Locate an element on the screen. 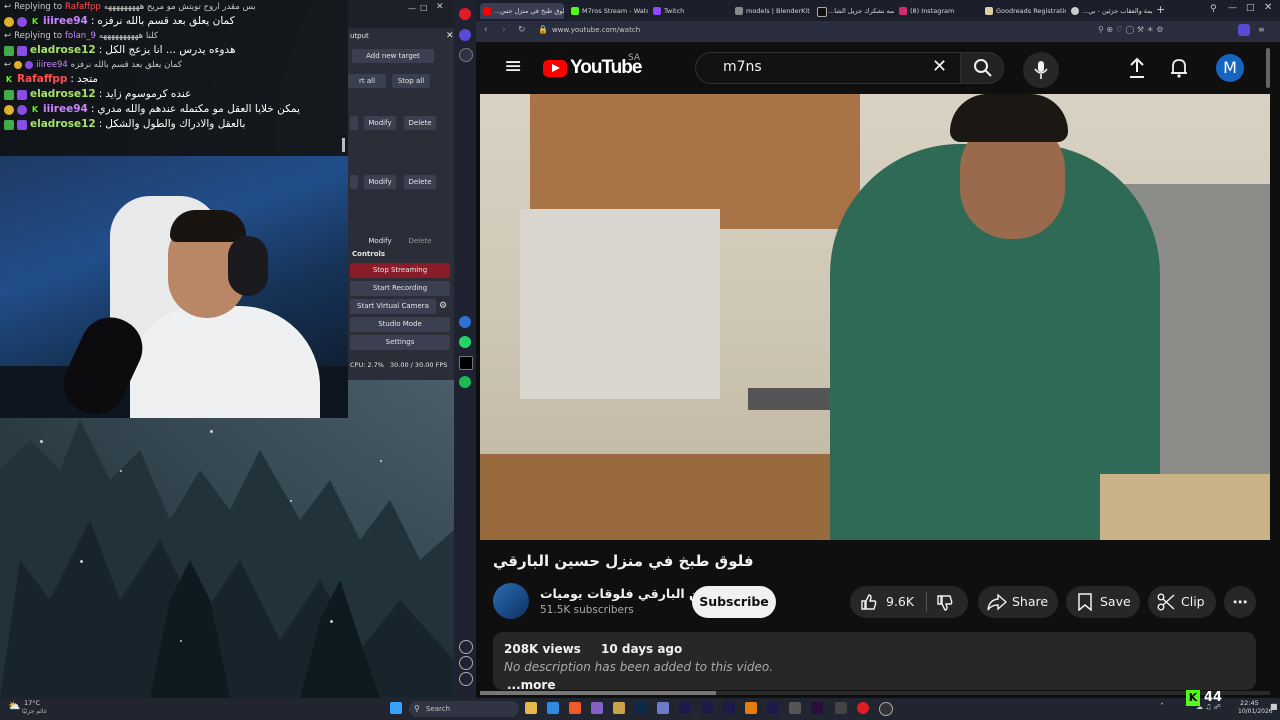  more-actions-icon: ⋯ is located at coordinates (1240, 602).